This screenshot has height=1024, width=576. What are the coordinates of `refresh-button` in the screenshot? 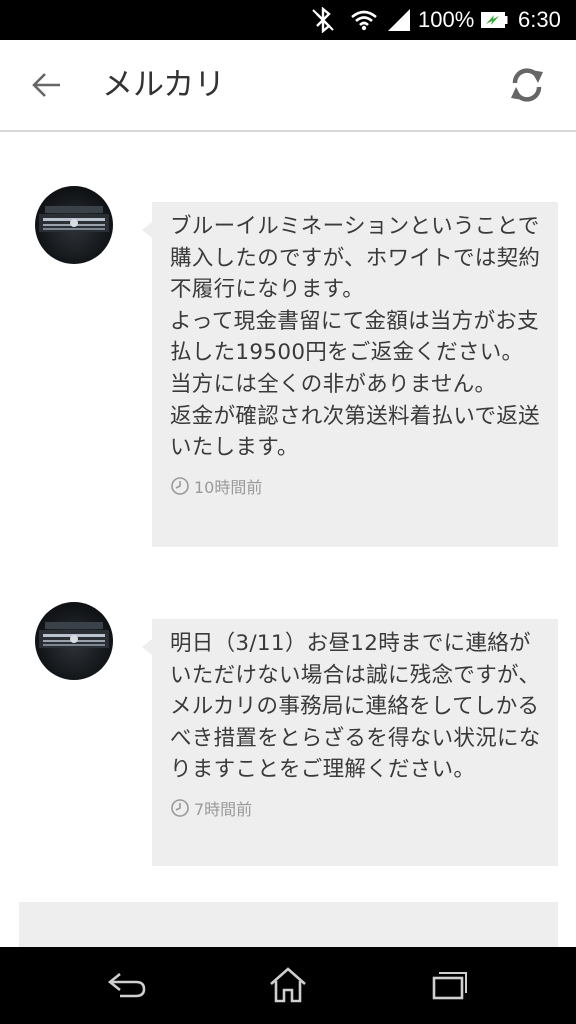 It's located at (527, 85).